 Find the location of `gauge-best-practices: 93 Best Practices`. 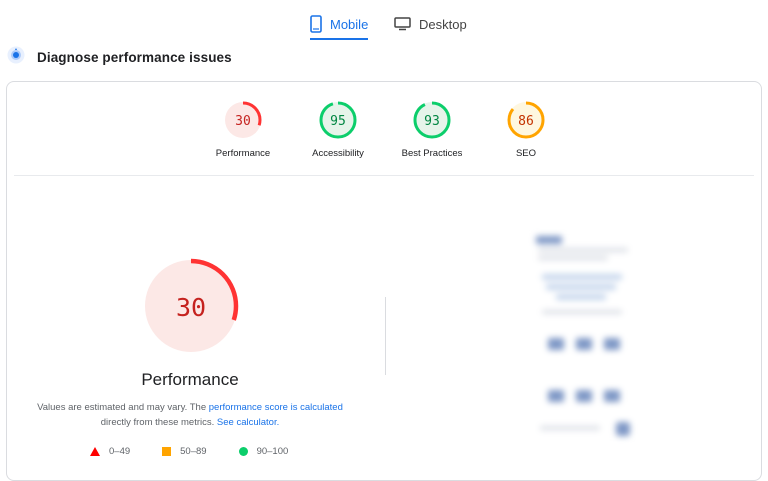

gauge-best-practices: 93 Best Practices is located at coordinates (432, 129).